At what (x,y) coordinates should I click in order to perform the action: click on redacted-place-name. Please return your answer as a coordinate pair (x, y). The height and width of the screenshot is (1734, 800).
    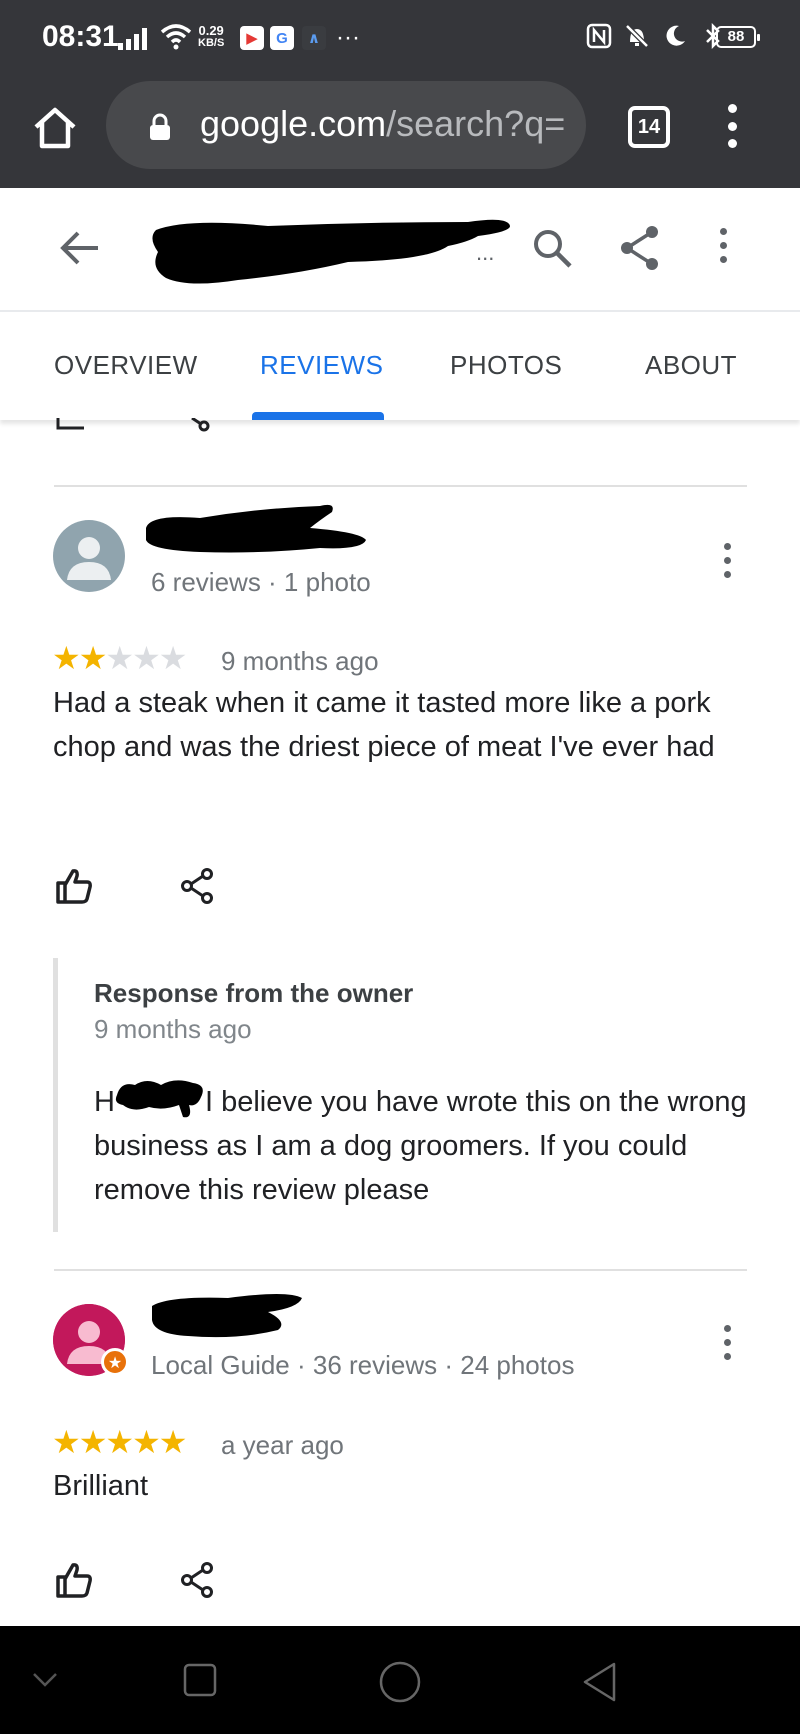
    Looking at the image, I should click on (333, 255).